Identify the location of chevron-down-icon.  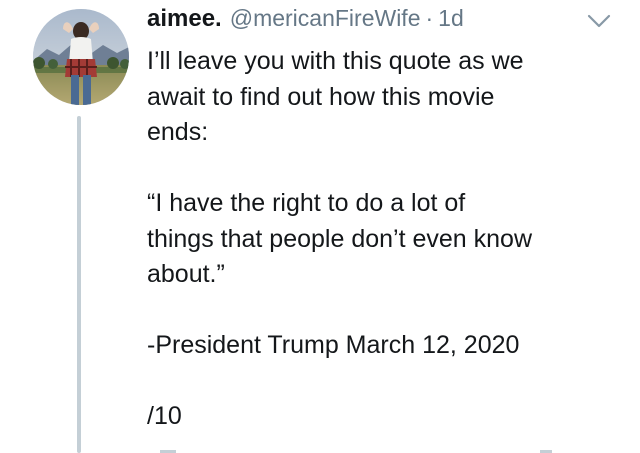
(599, 21).